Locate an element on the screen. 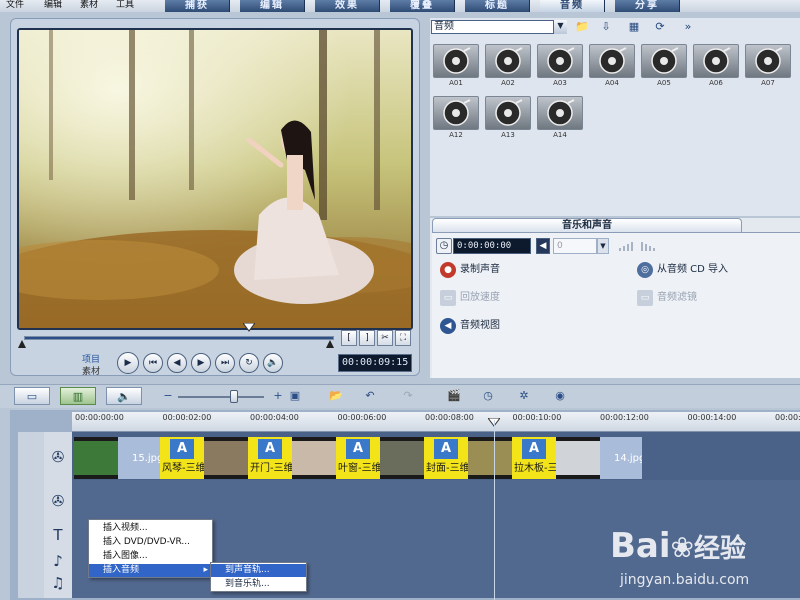 The width and height of the screenshot is (800, 600). tab-edit: 编辑 is located at coordinates (272, 6).